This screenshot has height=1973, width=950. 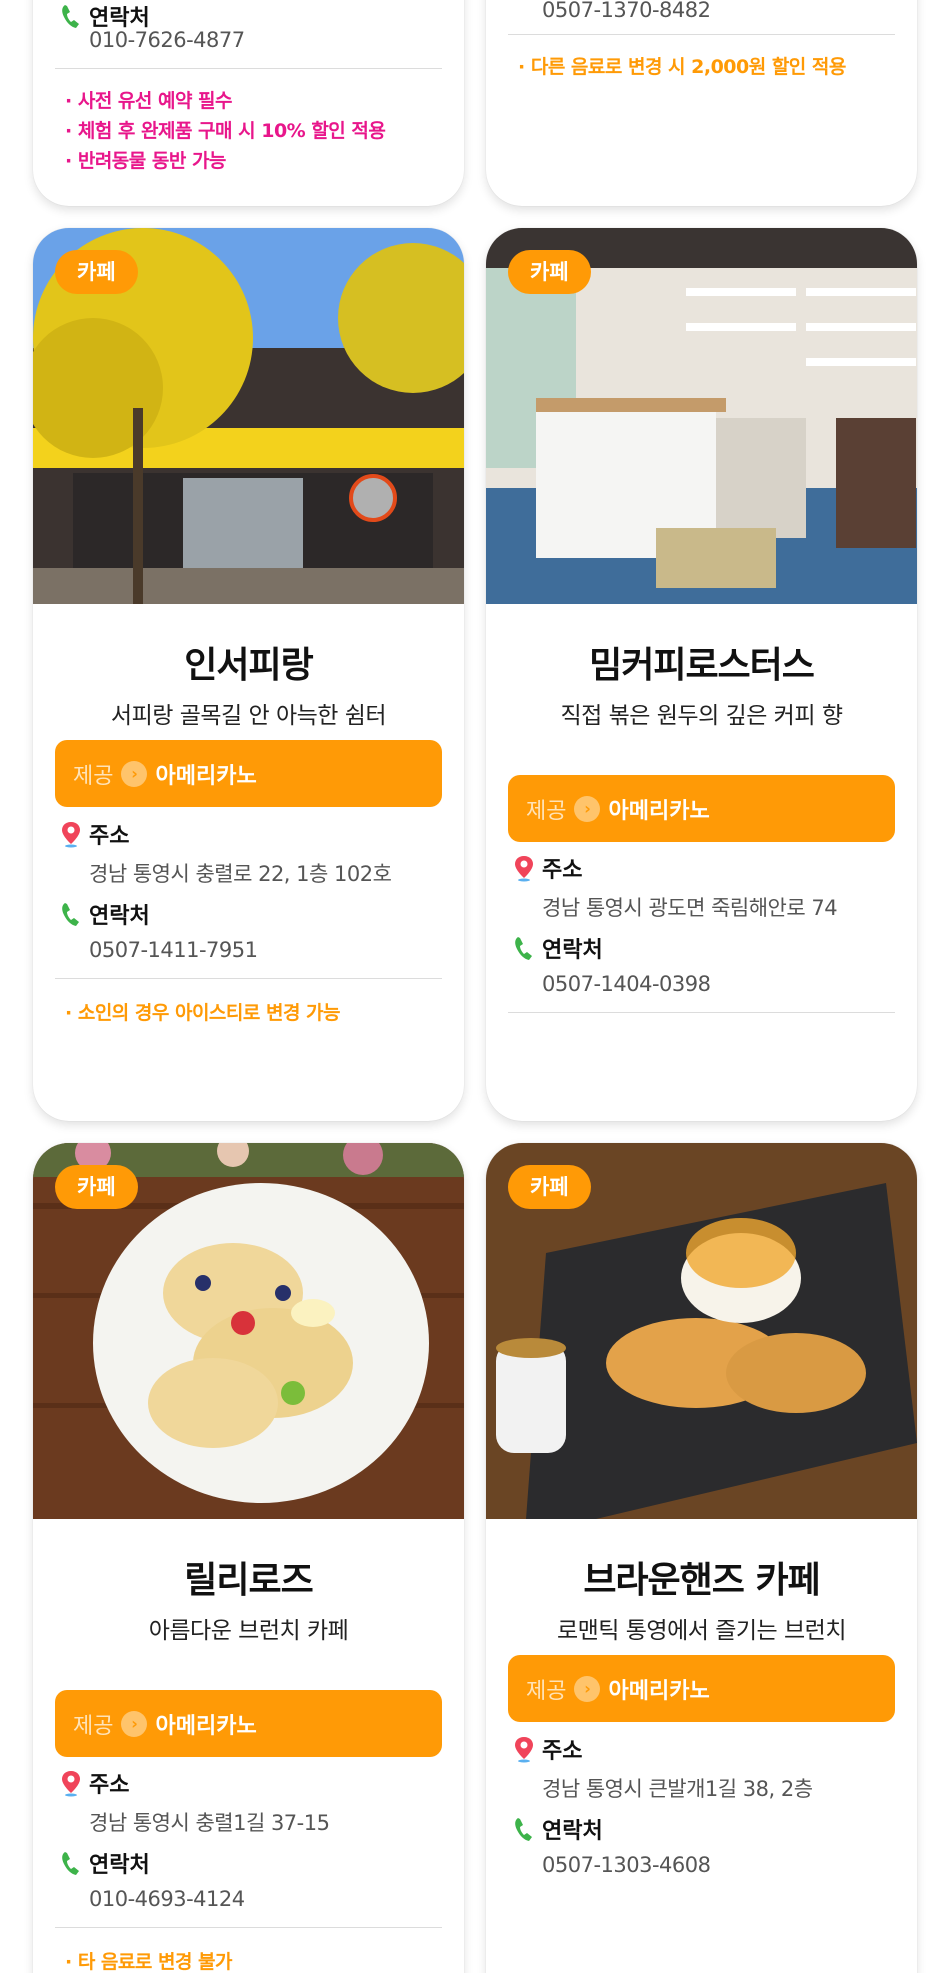 What do you see at coordinates (626, 984) in the screenshot?
I see `contact-value: 0507-1404-0398` at bounding box center [626, 984].